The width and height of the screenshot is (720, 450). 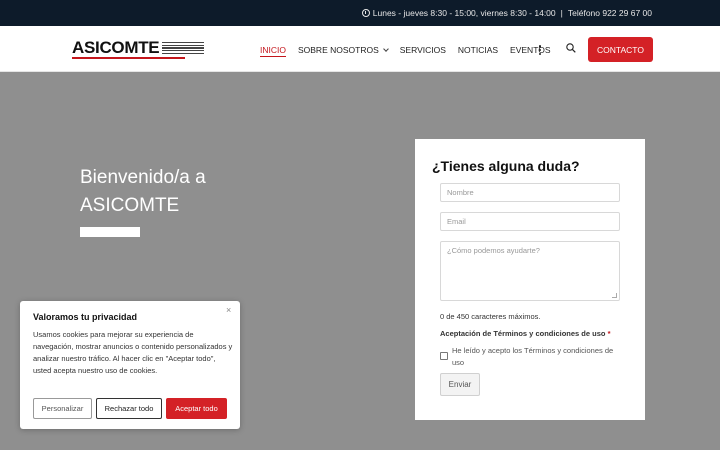 What do you see at coordinates (128, 58) in the screenshot?
I see `logo-underline` at bounding box center [128, 58].